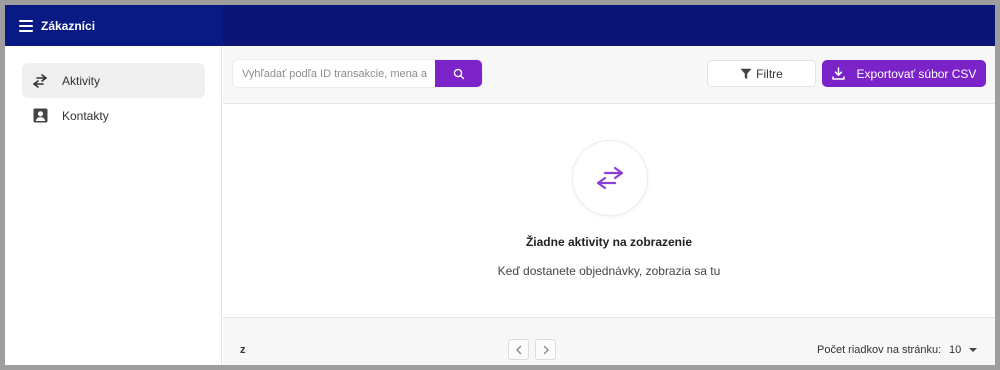 The height and width of the screenshot is (370, 1000). I want to click on search-icon, so click(458, 73).